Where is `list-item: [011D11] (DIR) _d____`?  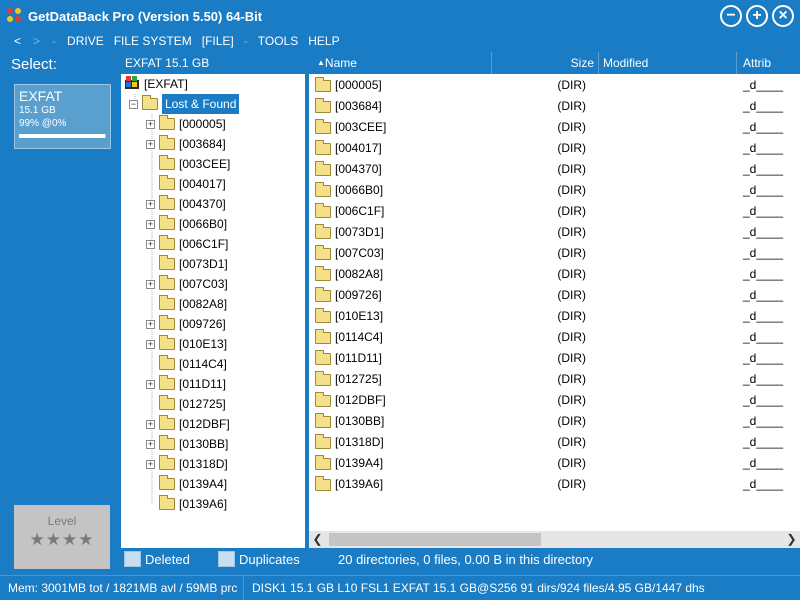 list-item: [011D11] (DIR) _d____ is located at coordinates (554, 358).